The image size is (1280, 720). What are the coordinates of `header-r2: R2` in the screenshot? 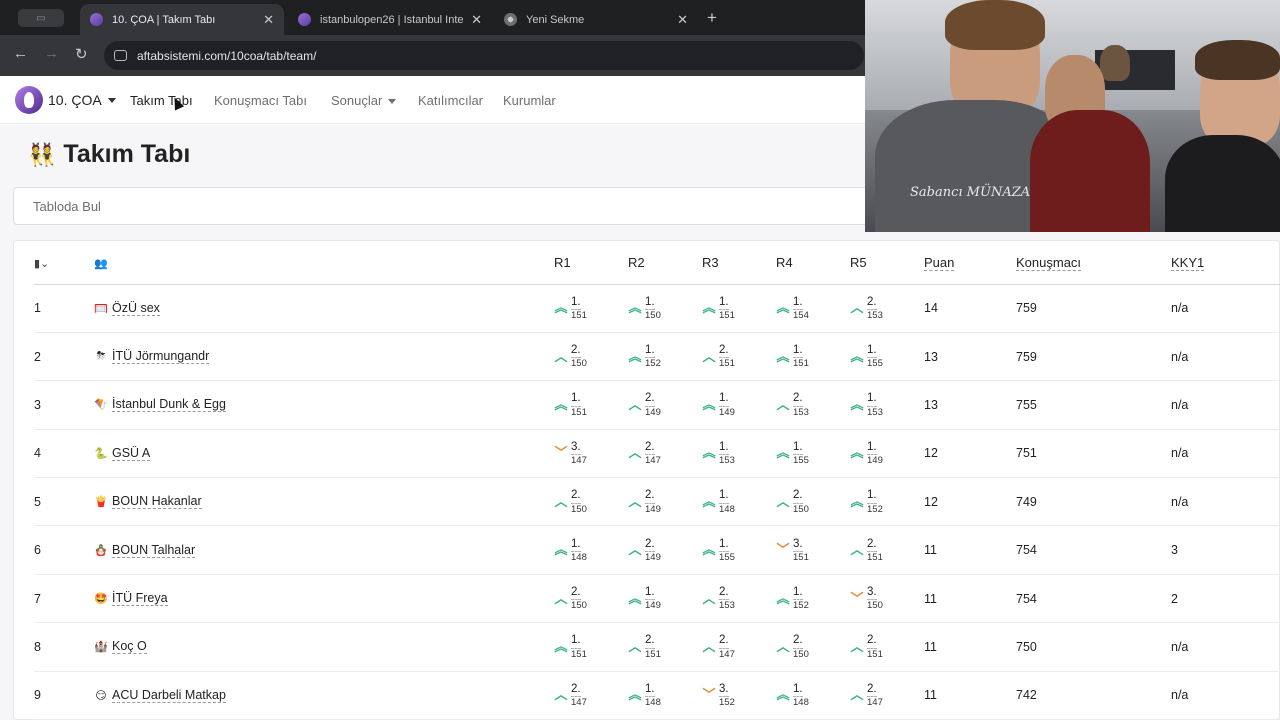 It's located at (665, 263).